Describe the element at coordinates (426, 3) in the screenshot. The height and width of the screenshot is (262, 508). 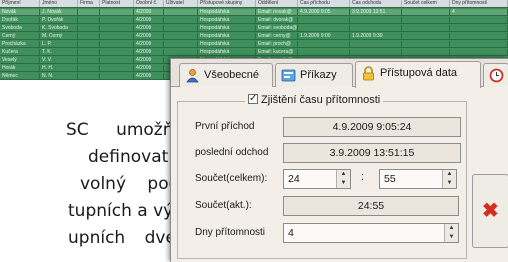
I see `grid-header-cell: Součet celkem` at that location.